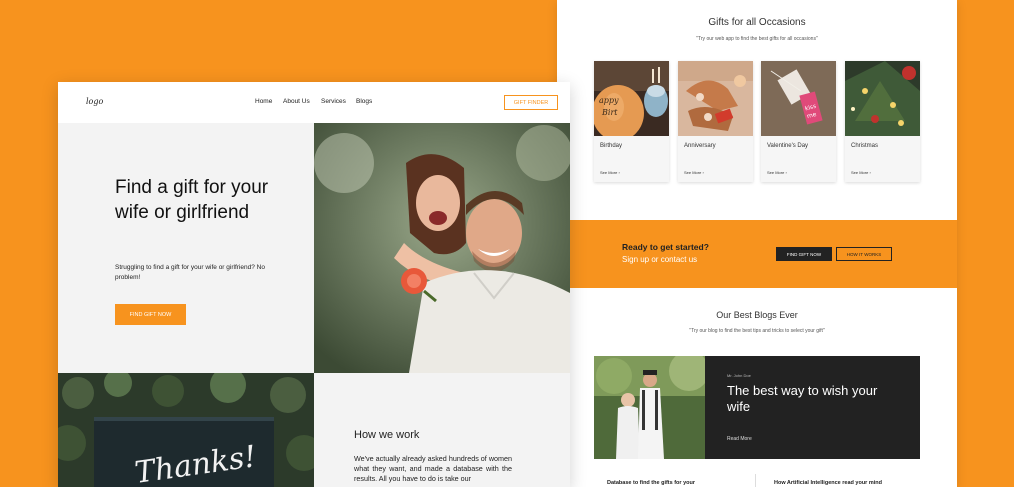 Image resolution: width=1014 pixels, height=487 pixels. Describe the element at coordinates (609, 100) in the screenshot. I see `svg-text: appy` at that location.